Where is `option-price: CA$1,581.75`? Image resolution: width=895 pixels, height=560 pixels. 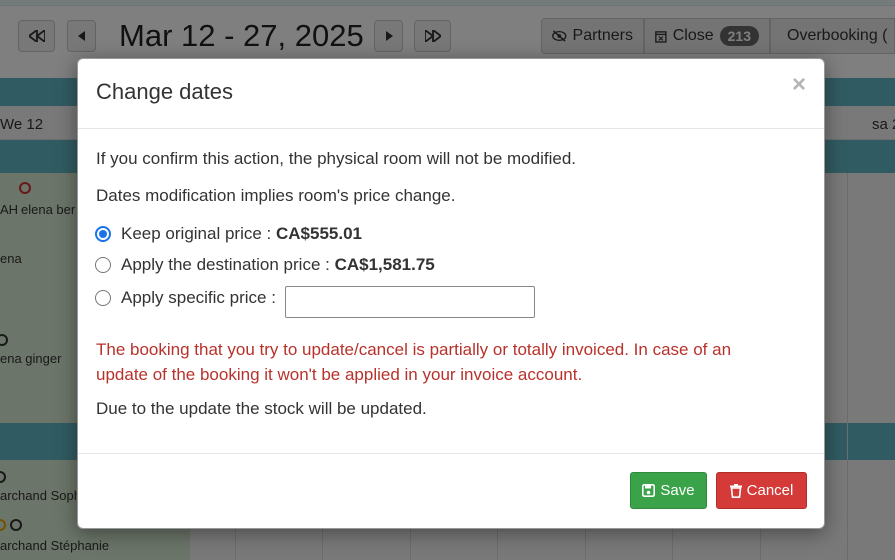
option-price: CA$1,581.75 is located at coordinates (384, 264).